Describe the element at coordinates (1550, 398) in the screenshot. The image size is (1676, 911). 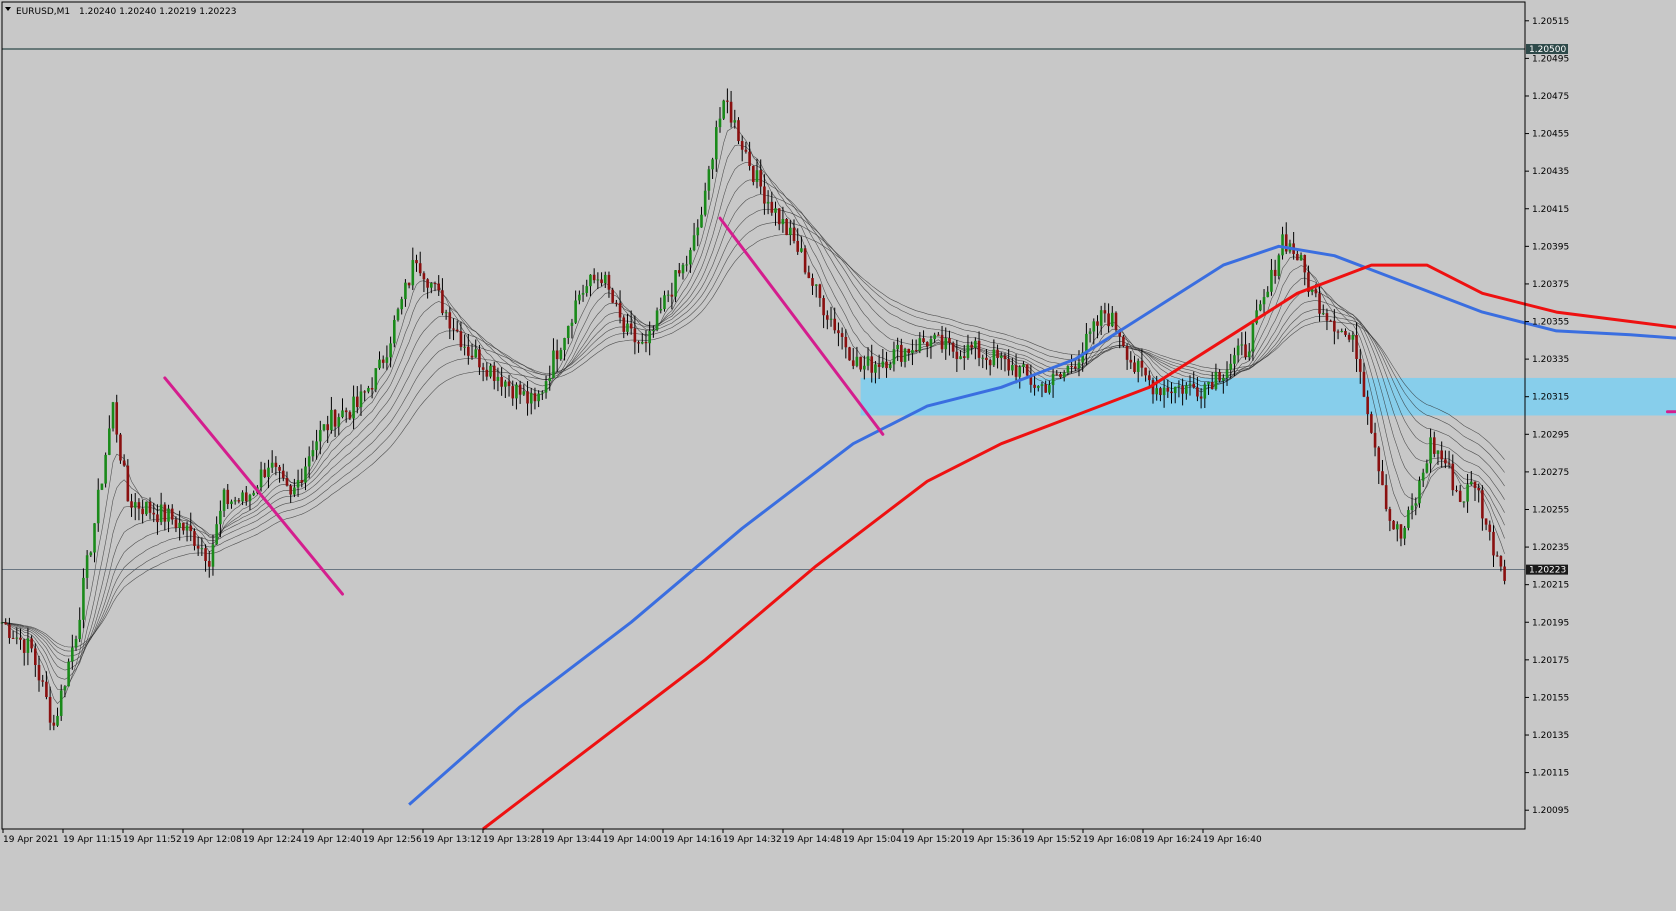
I see `y-tick-label: 1.20315` at that location.